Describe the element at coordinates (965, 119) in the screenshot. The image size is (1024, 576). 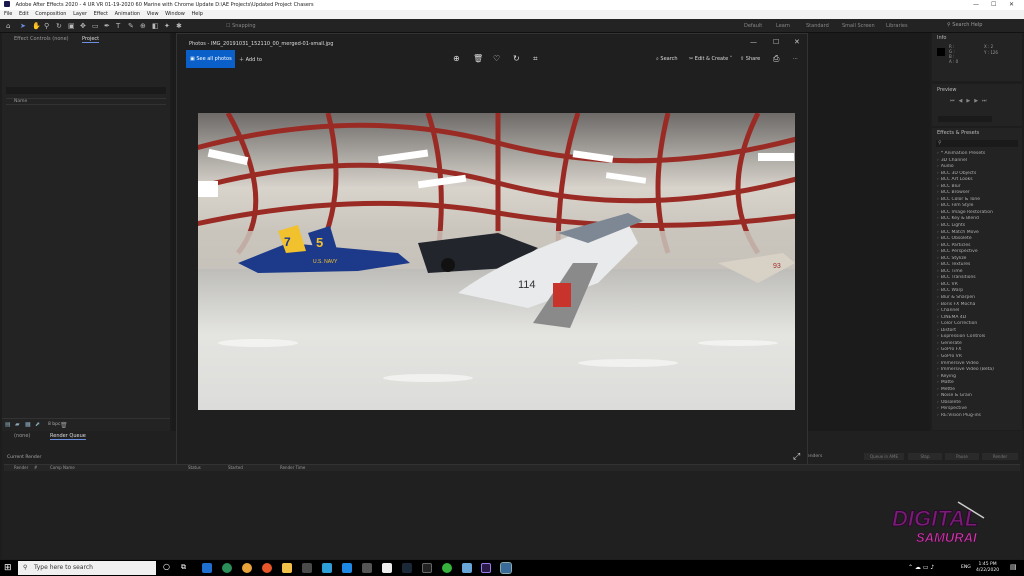
I see `preview-dropdown` at that location.